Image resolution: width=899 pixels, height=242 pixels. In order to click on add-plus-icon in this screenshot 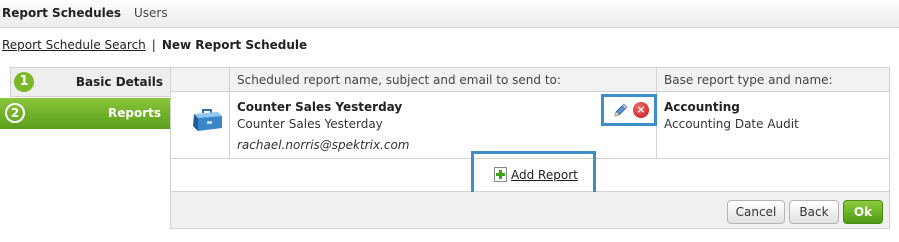, I will do `click(500, 174)`.